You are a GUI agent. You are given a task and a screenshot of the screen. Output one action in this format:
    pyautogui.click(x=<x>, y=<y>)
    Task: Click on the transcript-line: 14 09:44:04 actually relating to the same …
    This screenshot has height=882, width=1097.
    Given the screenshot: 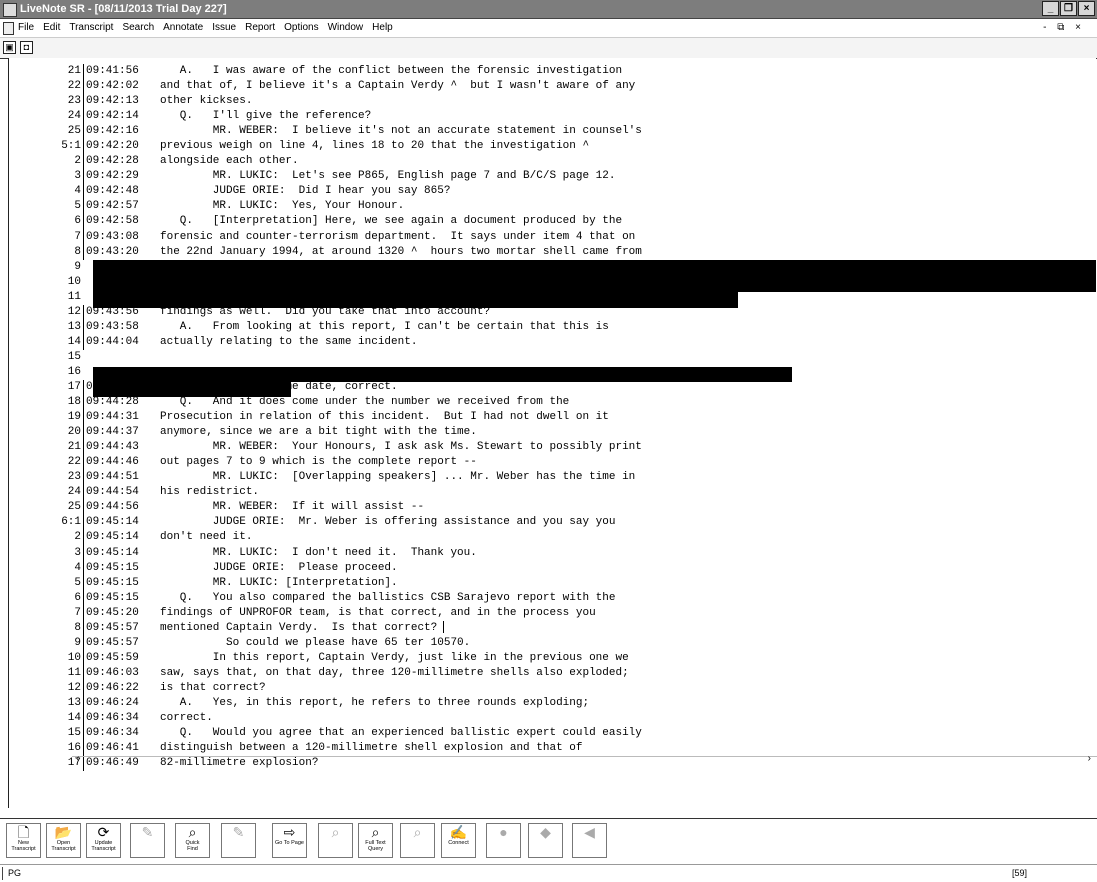 What is the action you would take?
    pyautogui.click(x=552, y=342)
    